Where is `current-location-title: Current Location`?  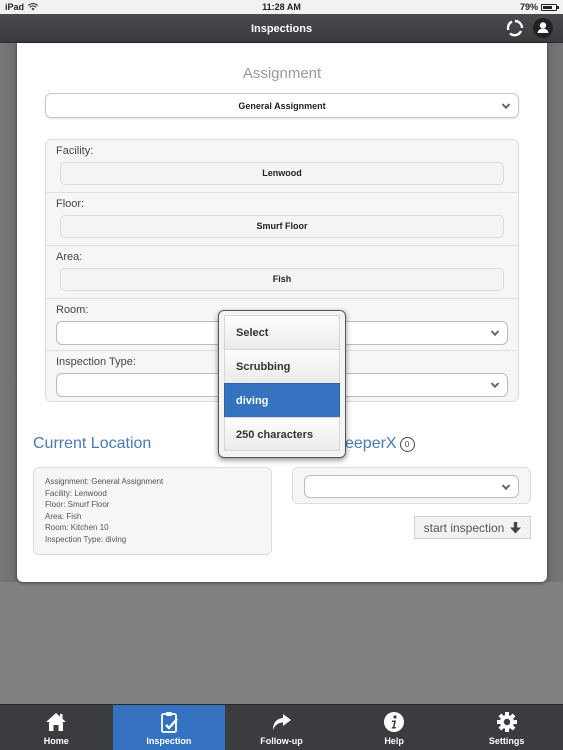 current-location-title: Current Location is located at coordinates (92, 443).